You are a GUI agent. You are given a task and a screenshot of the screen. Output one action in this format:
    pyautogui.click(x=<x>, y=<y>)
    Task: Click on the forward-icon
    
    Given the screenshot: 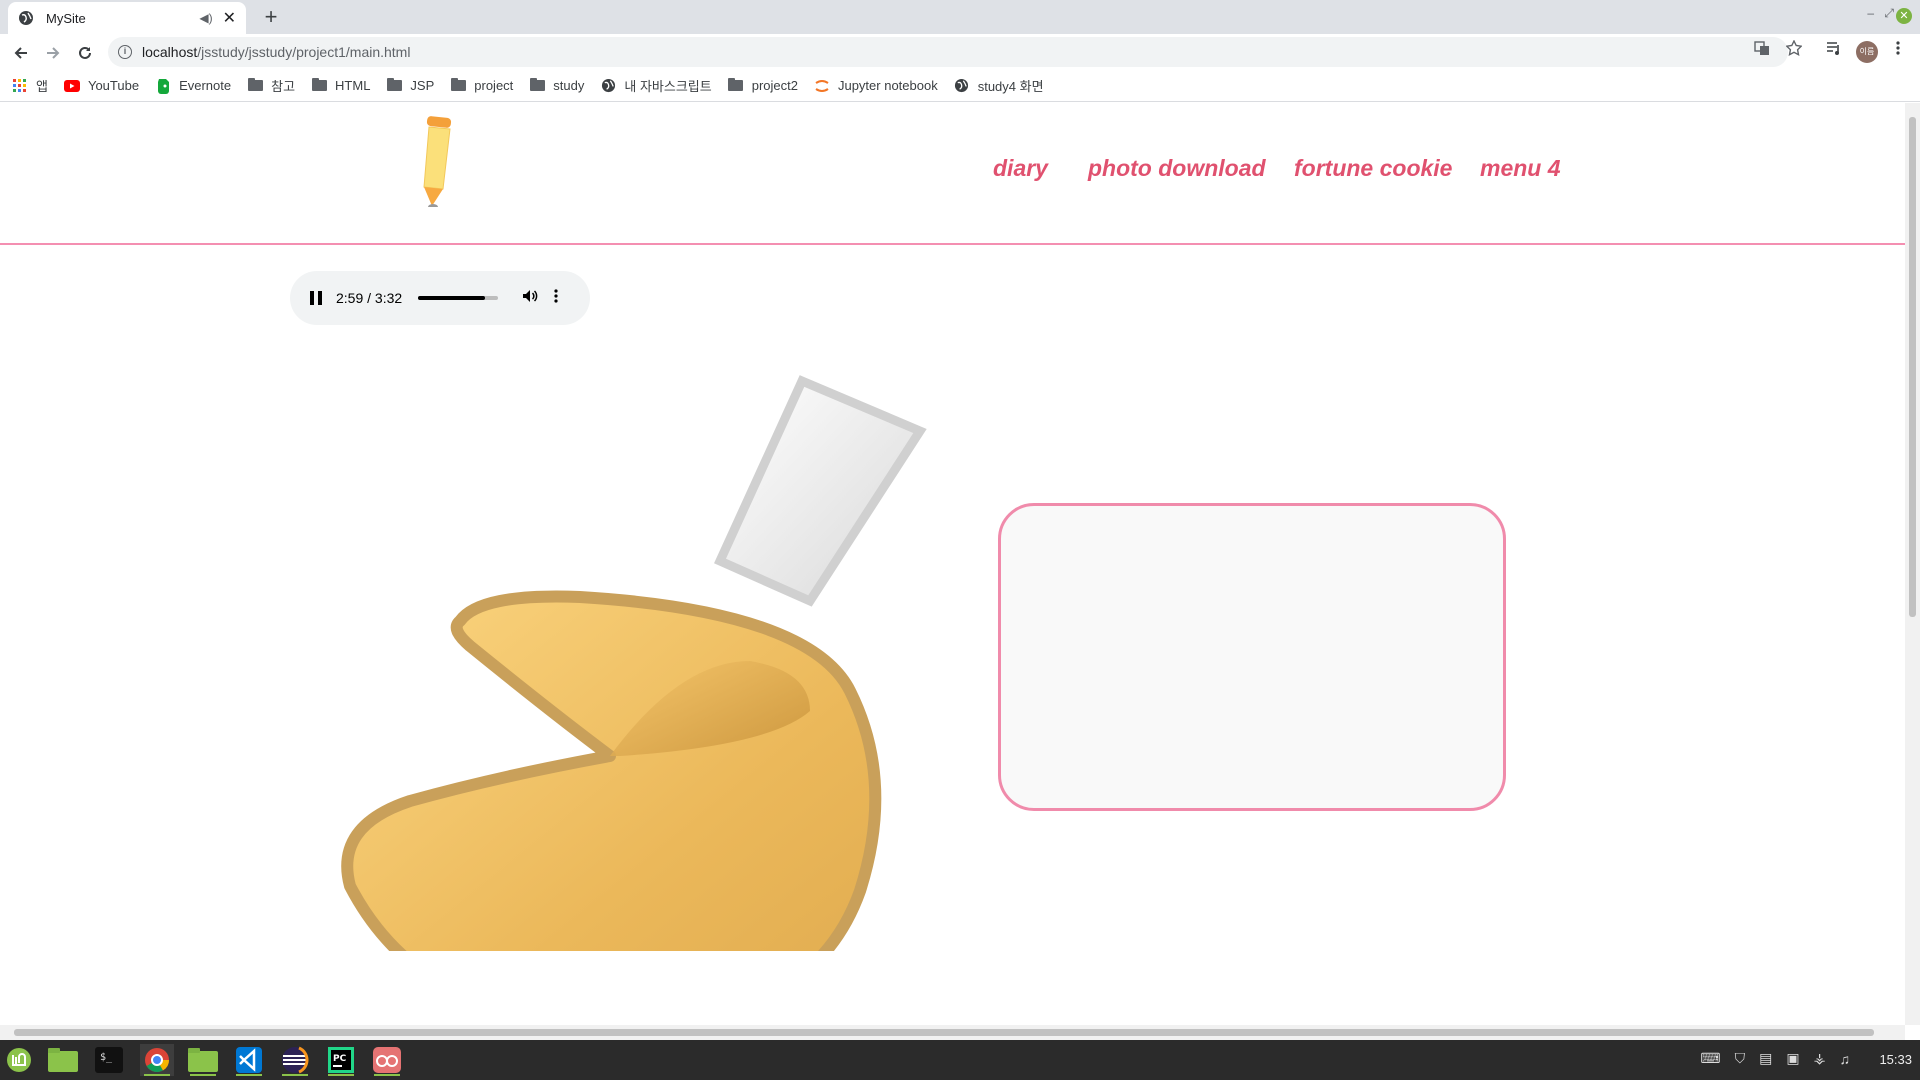 What is the action you would take?
    pyautogui.click(x=53, y=53)
    